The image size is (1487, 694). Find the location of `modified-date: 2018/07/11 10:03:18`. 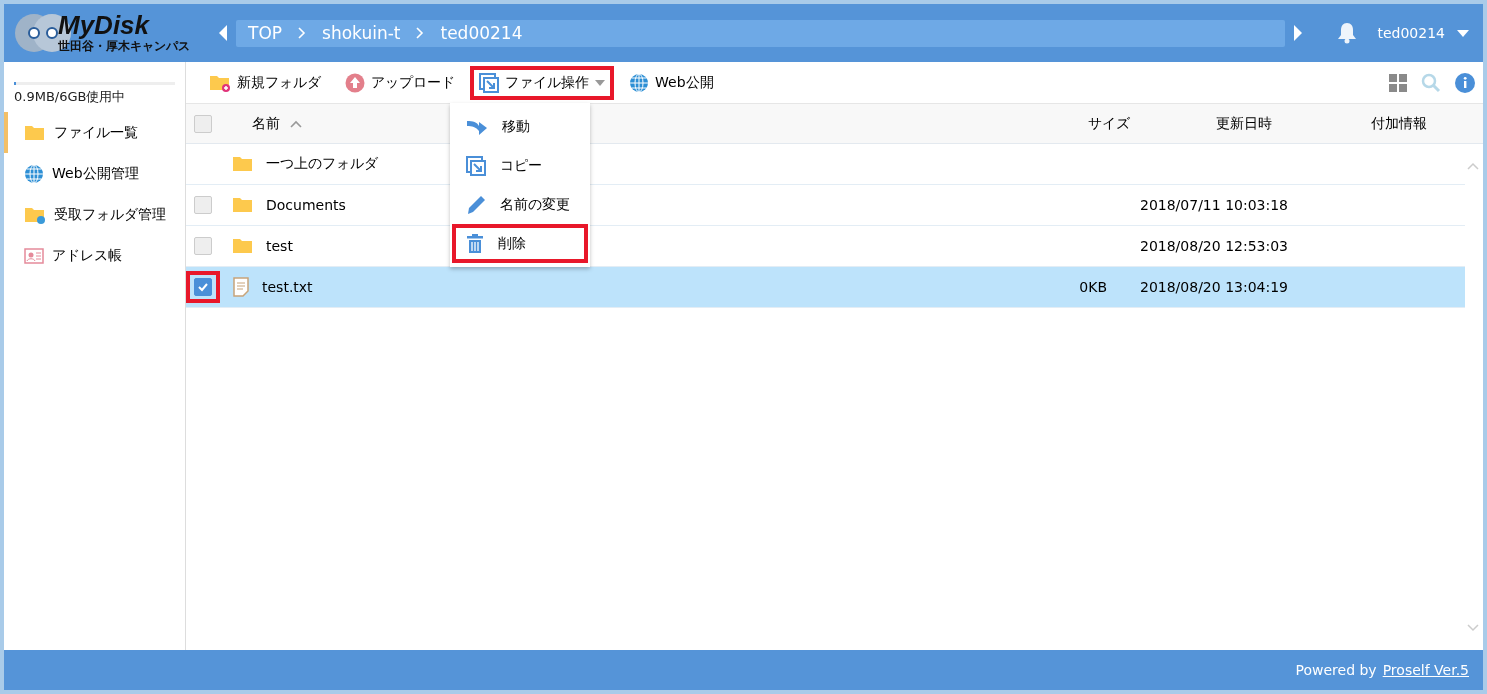

modified-date: 2018/07/11 10:03:18 is located at coordinates (1214, 205).